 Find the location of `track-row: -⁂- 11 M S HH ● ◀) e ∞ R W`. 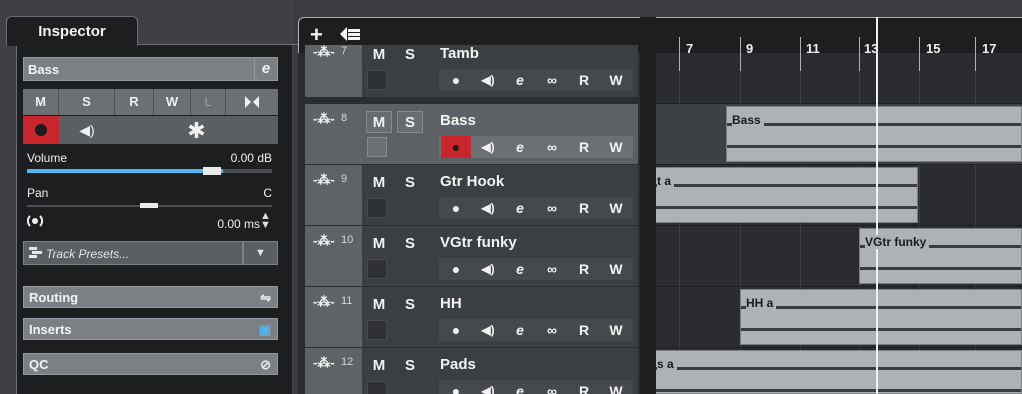

track-row: -⁂- 11 M S HH ● ◀) e ∞ R W is located at coordinates (471, 317).